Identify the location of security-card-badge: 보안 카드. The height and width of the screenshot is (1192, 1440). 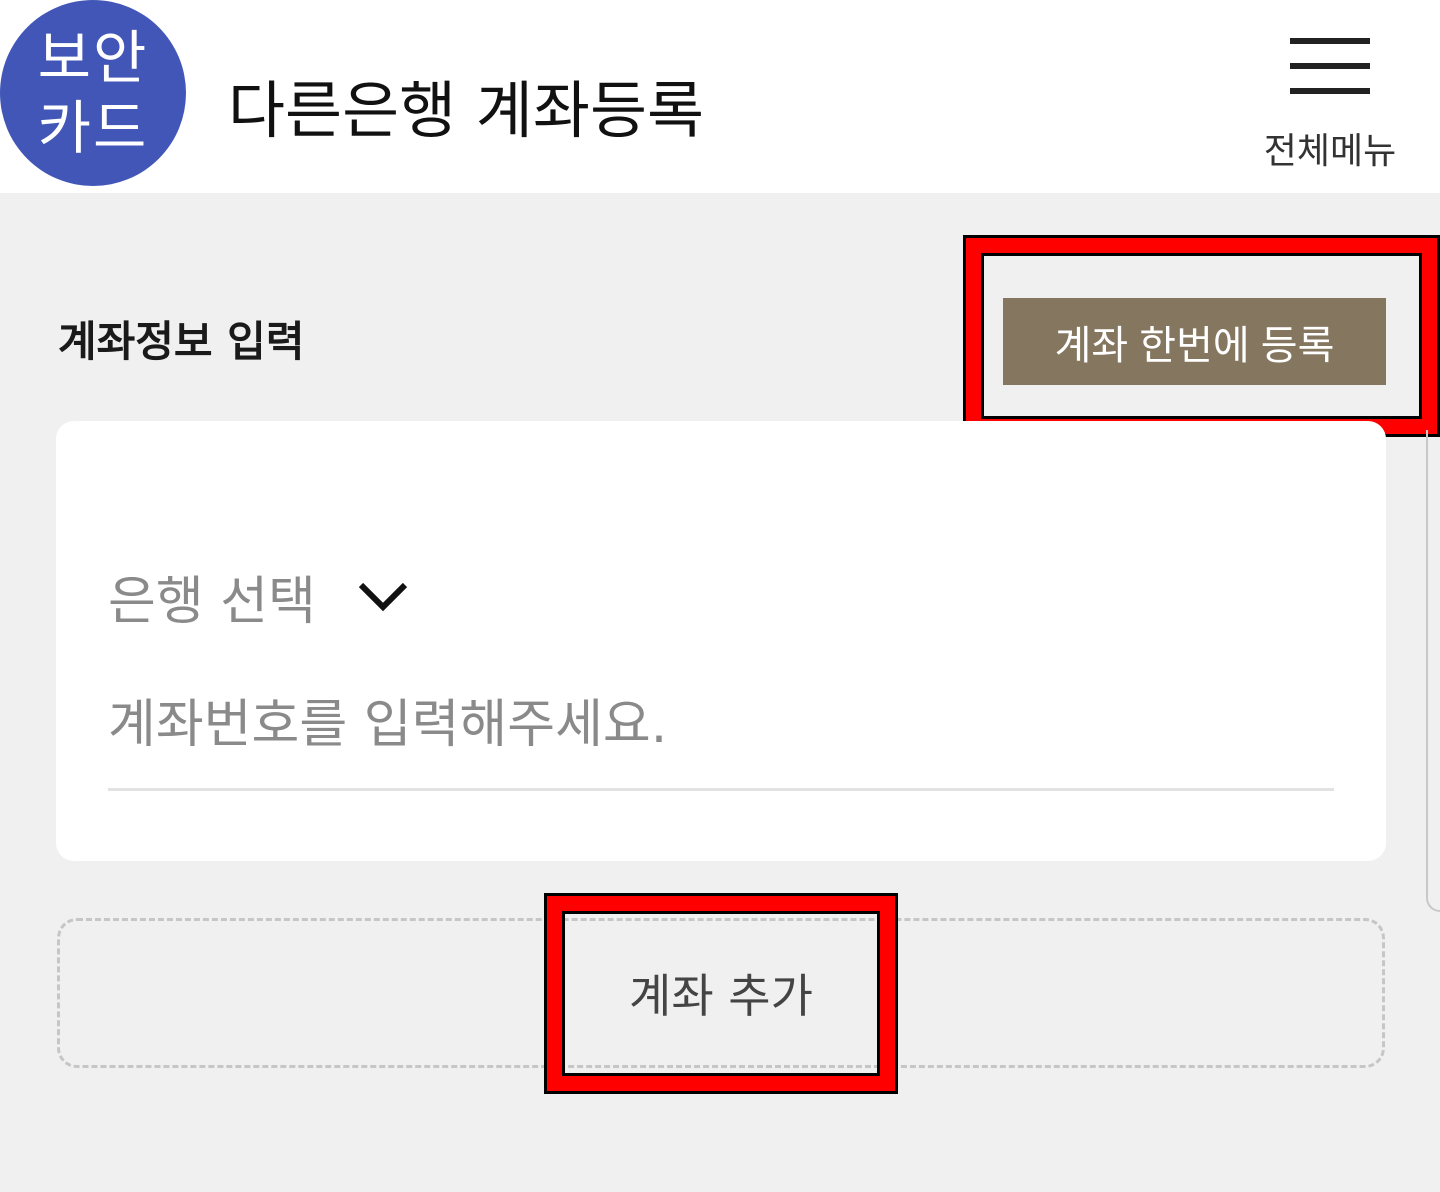
(93, 93).